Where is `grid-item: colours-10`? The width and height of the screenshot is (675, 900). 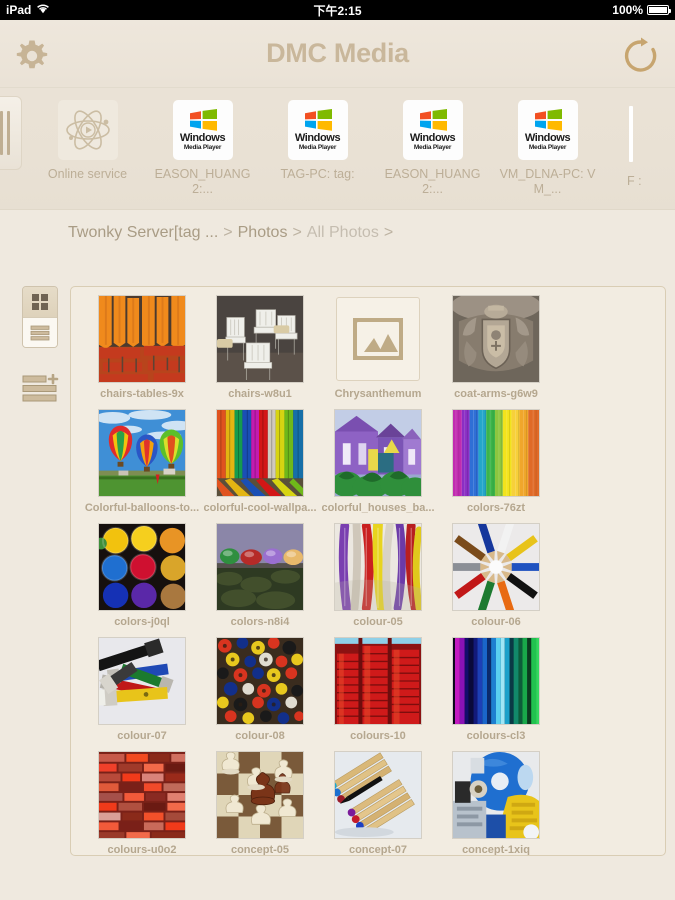 grid-item: colours-10 is located at coordinates (378, 694).